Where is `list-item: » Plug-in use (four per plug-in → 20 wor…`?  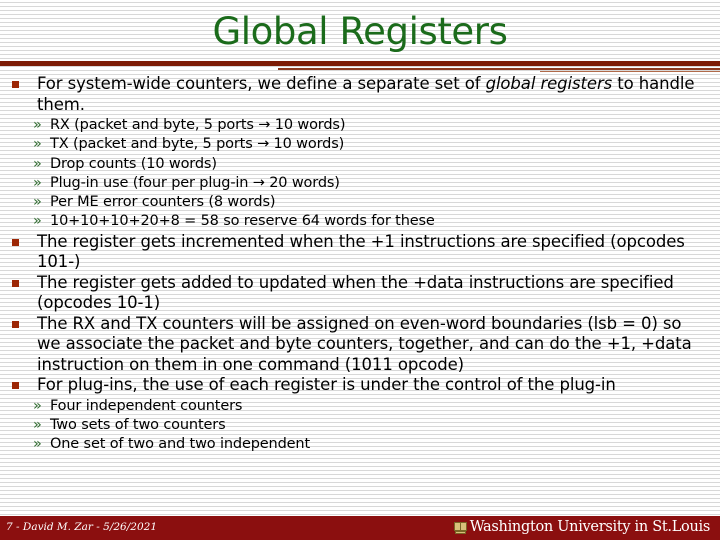
list-item: » Plug-in use (four per plug-in → 20 wor… is located at coordinates (371, 183).